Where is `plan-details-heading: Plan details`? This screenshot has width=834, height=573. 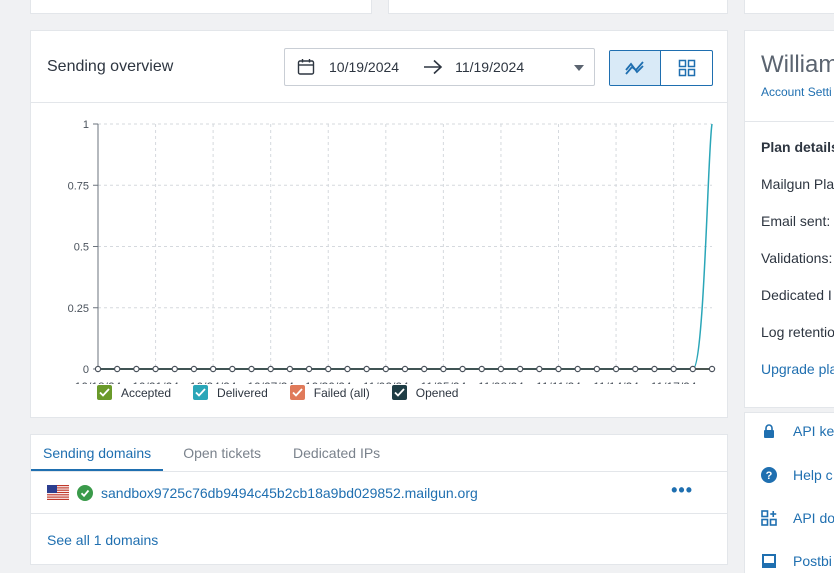 plan-details-heading: Plan details is located at coordinates (797, 147).